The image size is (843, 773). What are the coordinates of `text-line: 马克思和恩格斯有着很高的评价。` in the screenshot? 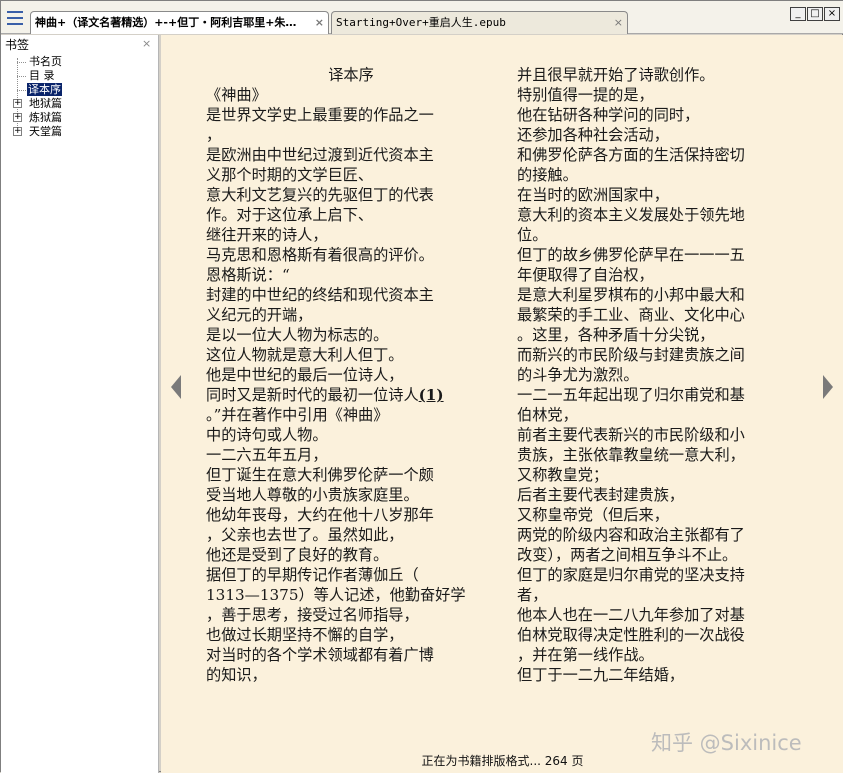 It's located at (320, 255).